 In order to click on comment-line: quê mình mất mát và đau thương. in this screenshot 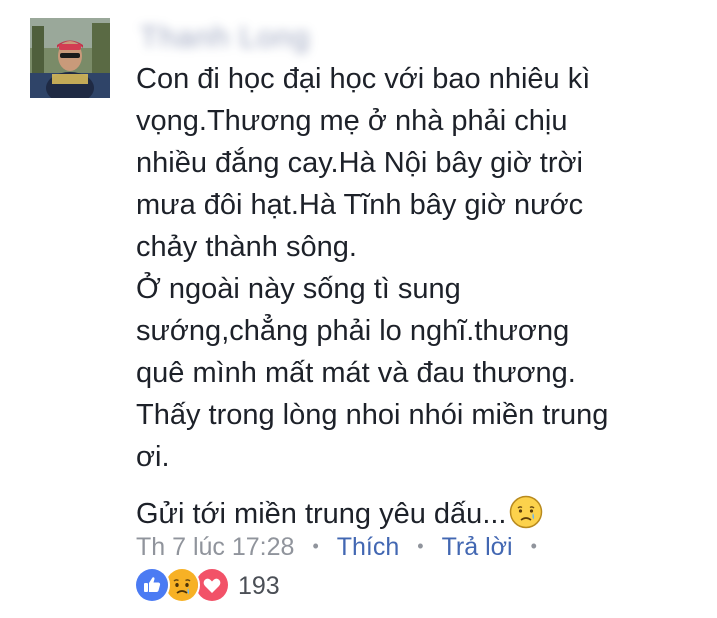, I will do `click(356, 373)`.